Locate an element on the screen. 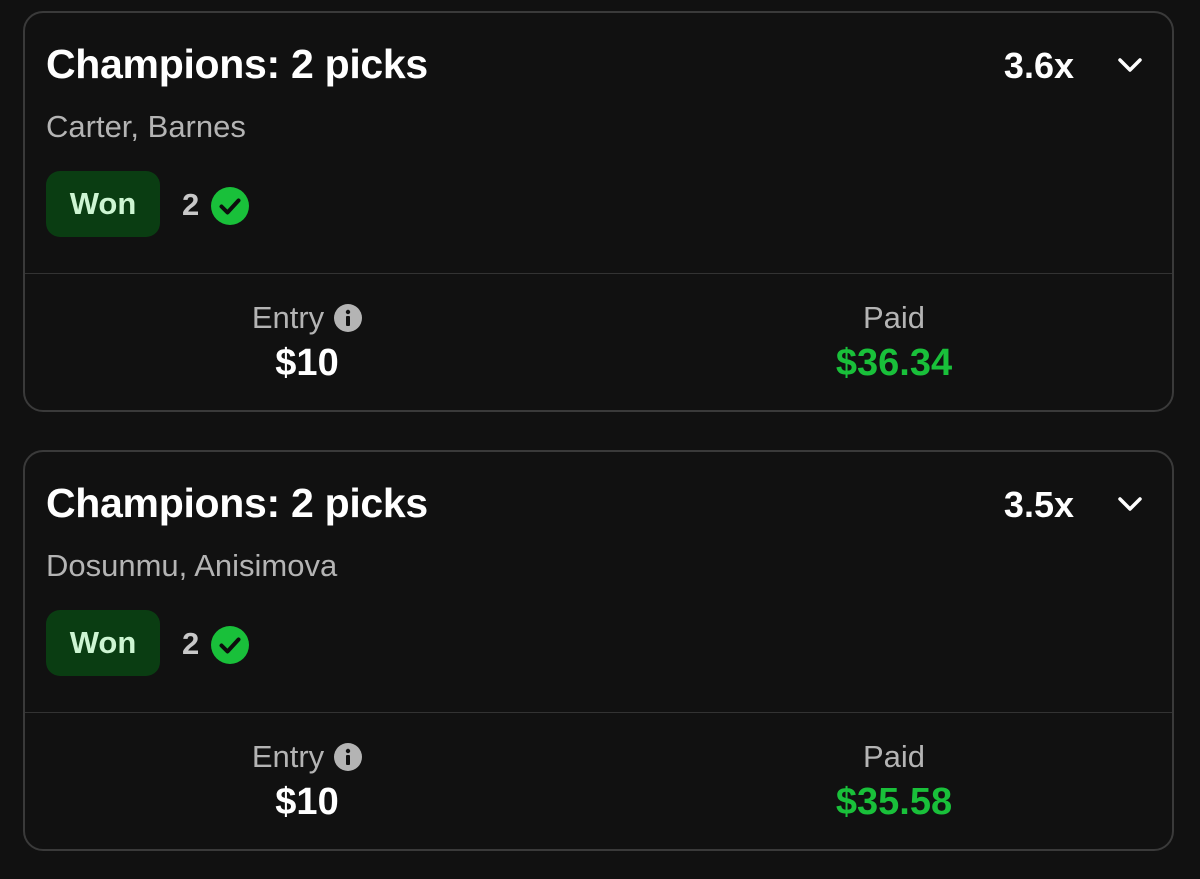 This screenshot has width=1200, height=879. paid-value: $36.34 is located at coordinates (894, 363).